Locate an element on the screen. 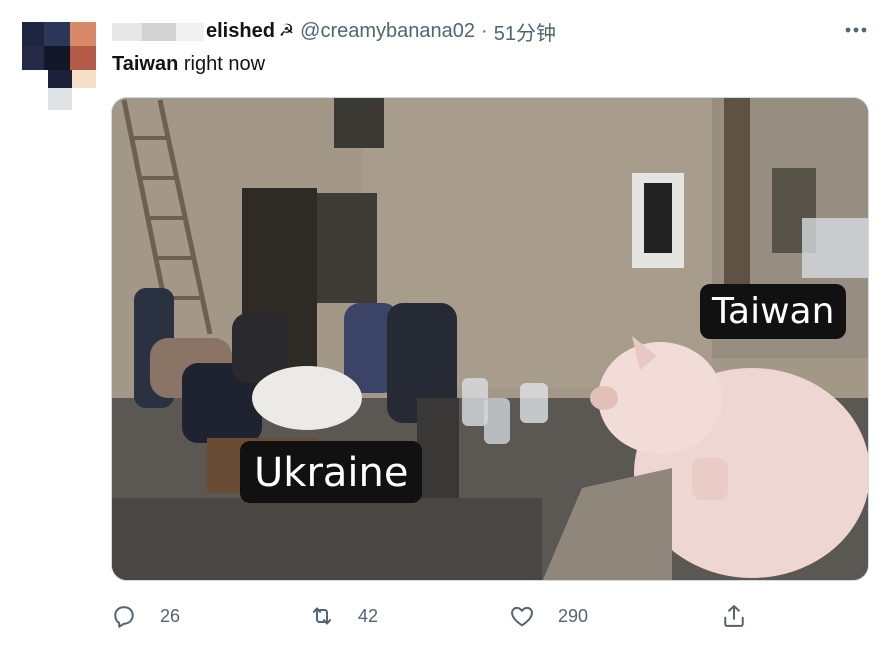  action-bar: 26 42 290 is located at coordinates (446, 616).